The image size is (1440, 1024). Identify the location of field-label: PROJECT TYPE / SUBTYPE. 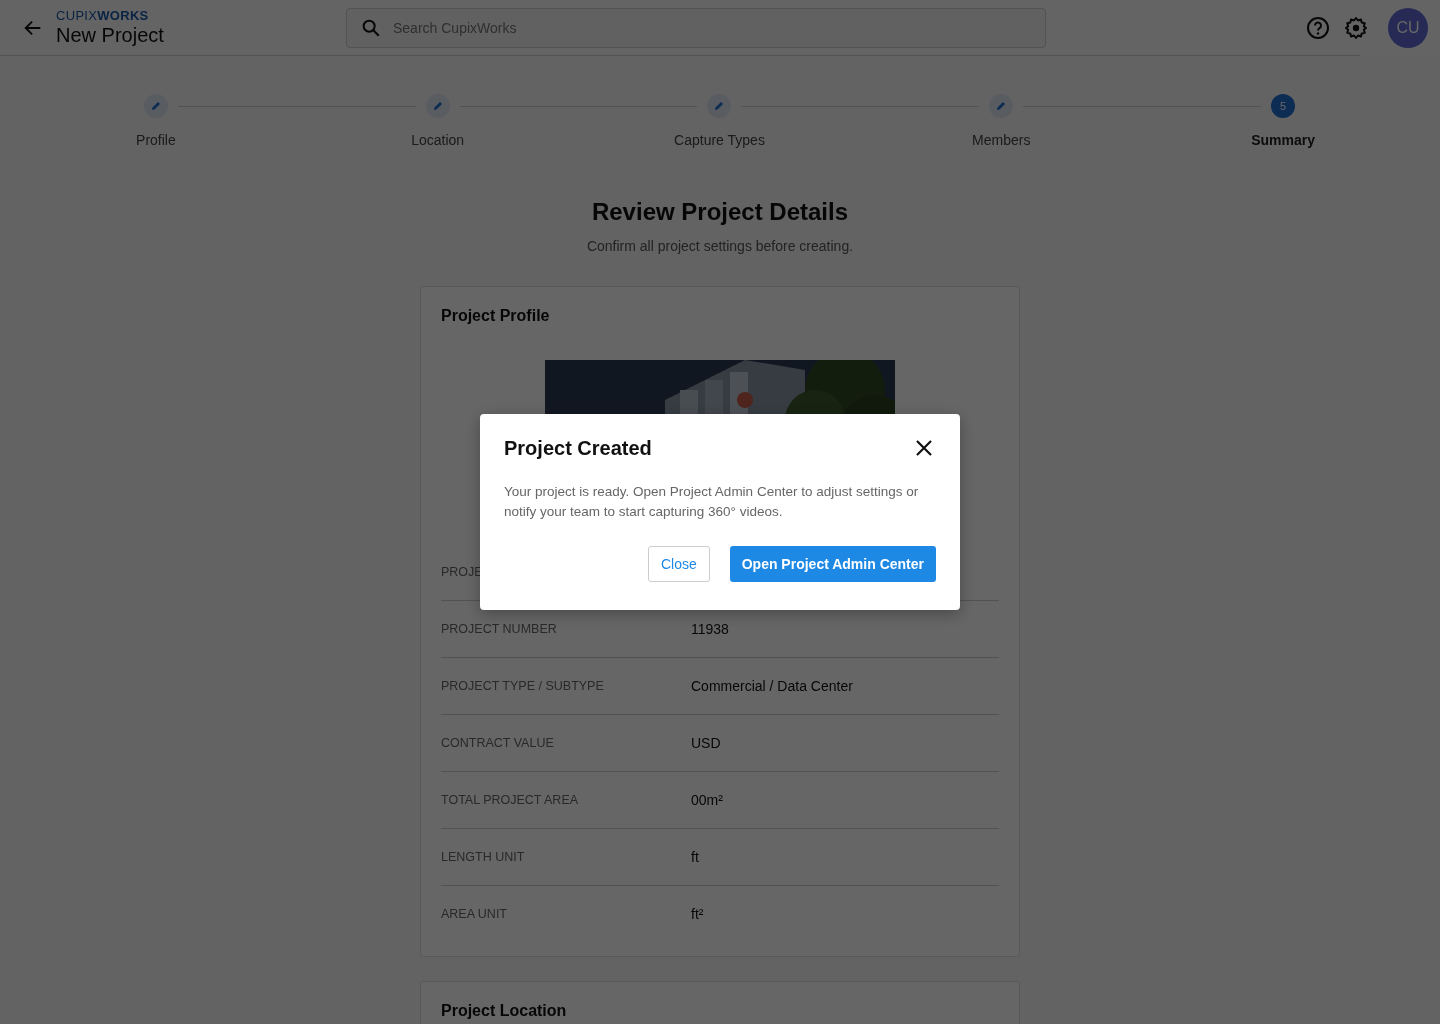
(522, 686).